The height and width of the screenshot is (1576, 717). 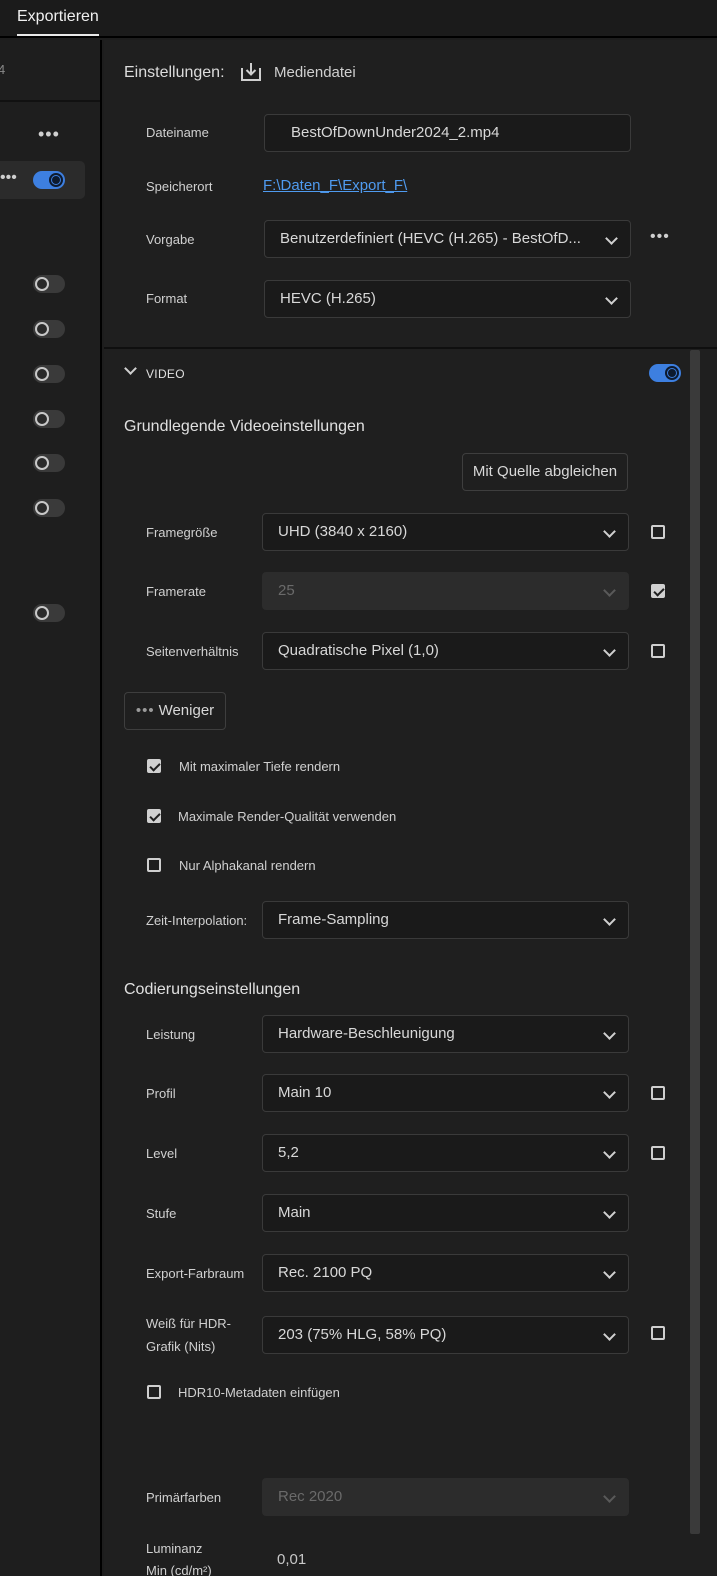 What do you see at coordinates (305, 1092) in the screenshot?
I see `profile-value: Main 10` at bounding box center [305, 1092].